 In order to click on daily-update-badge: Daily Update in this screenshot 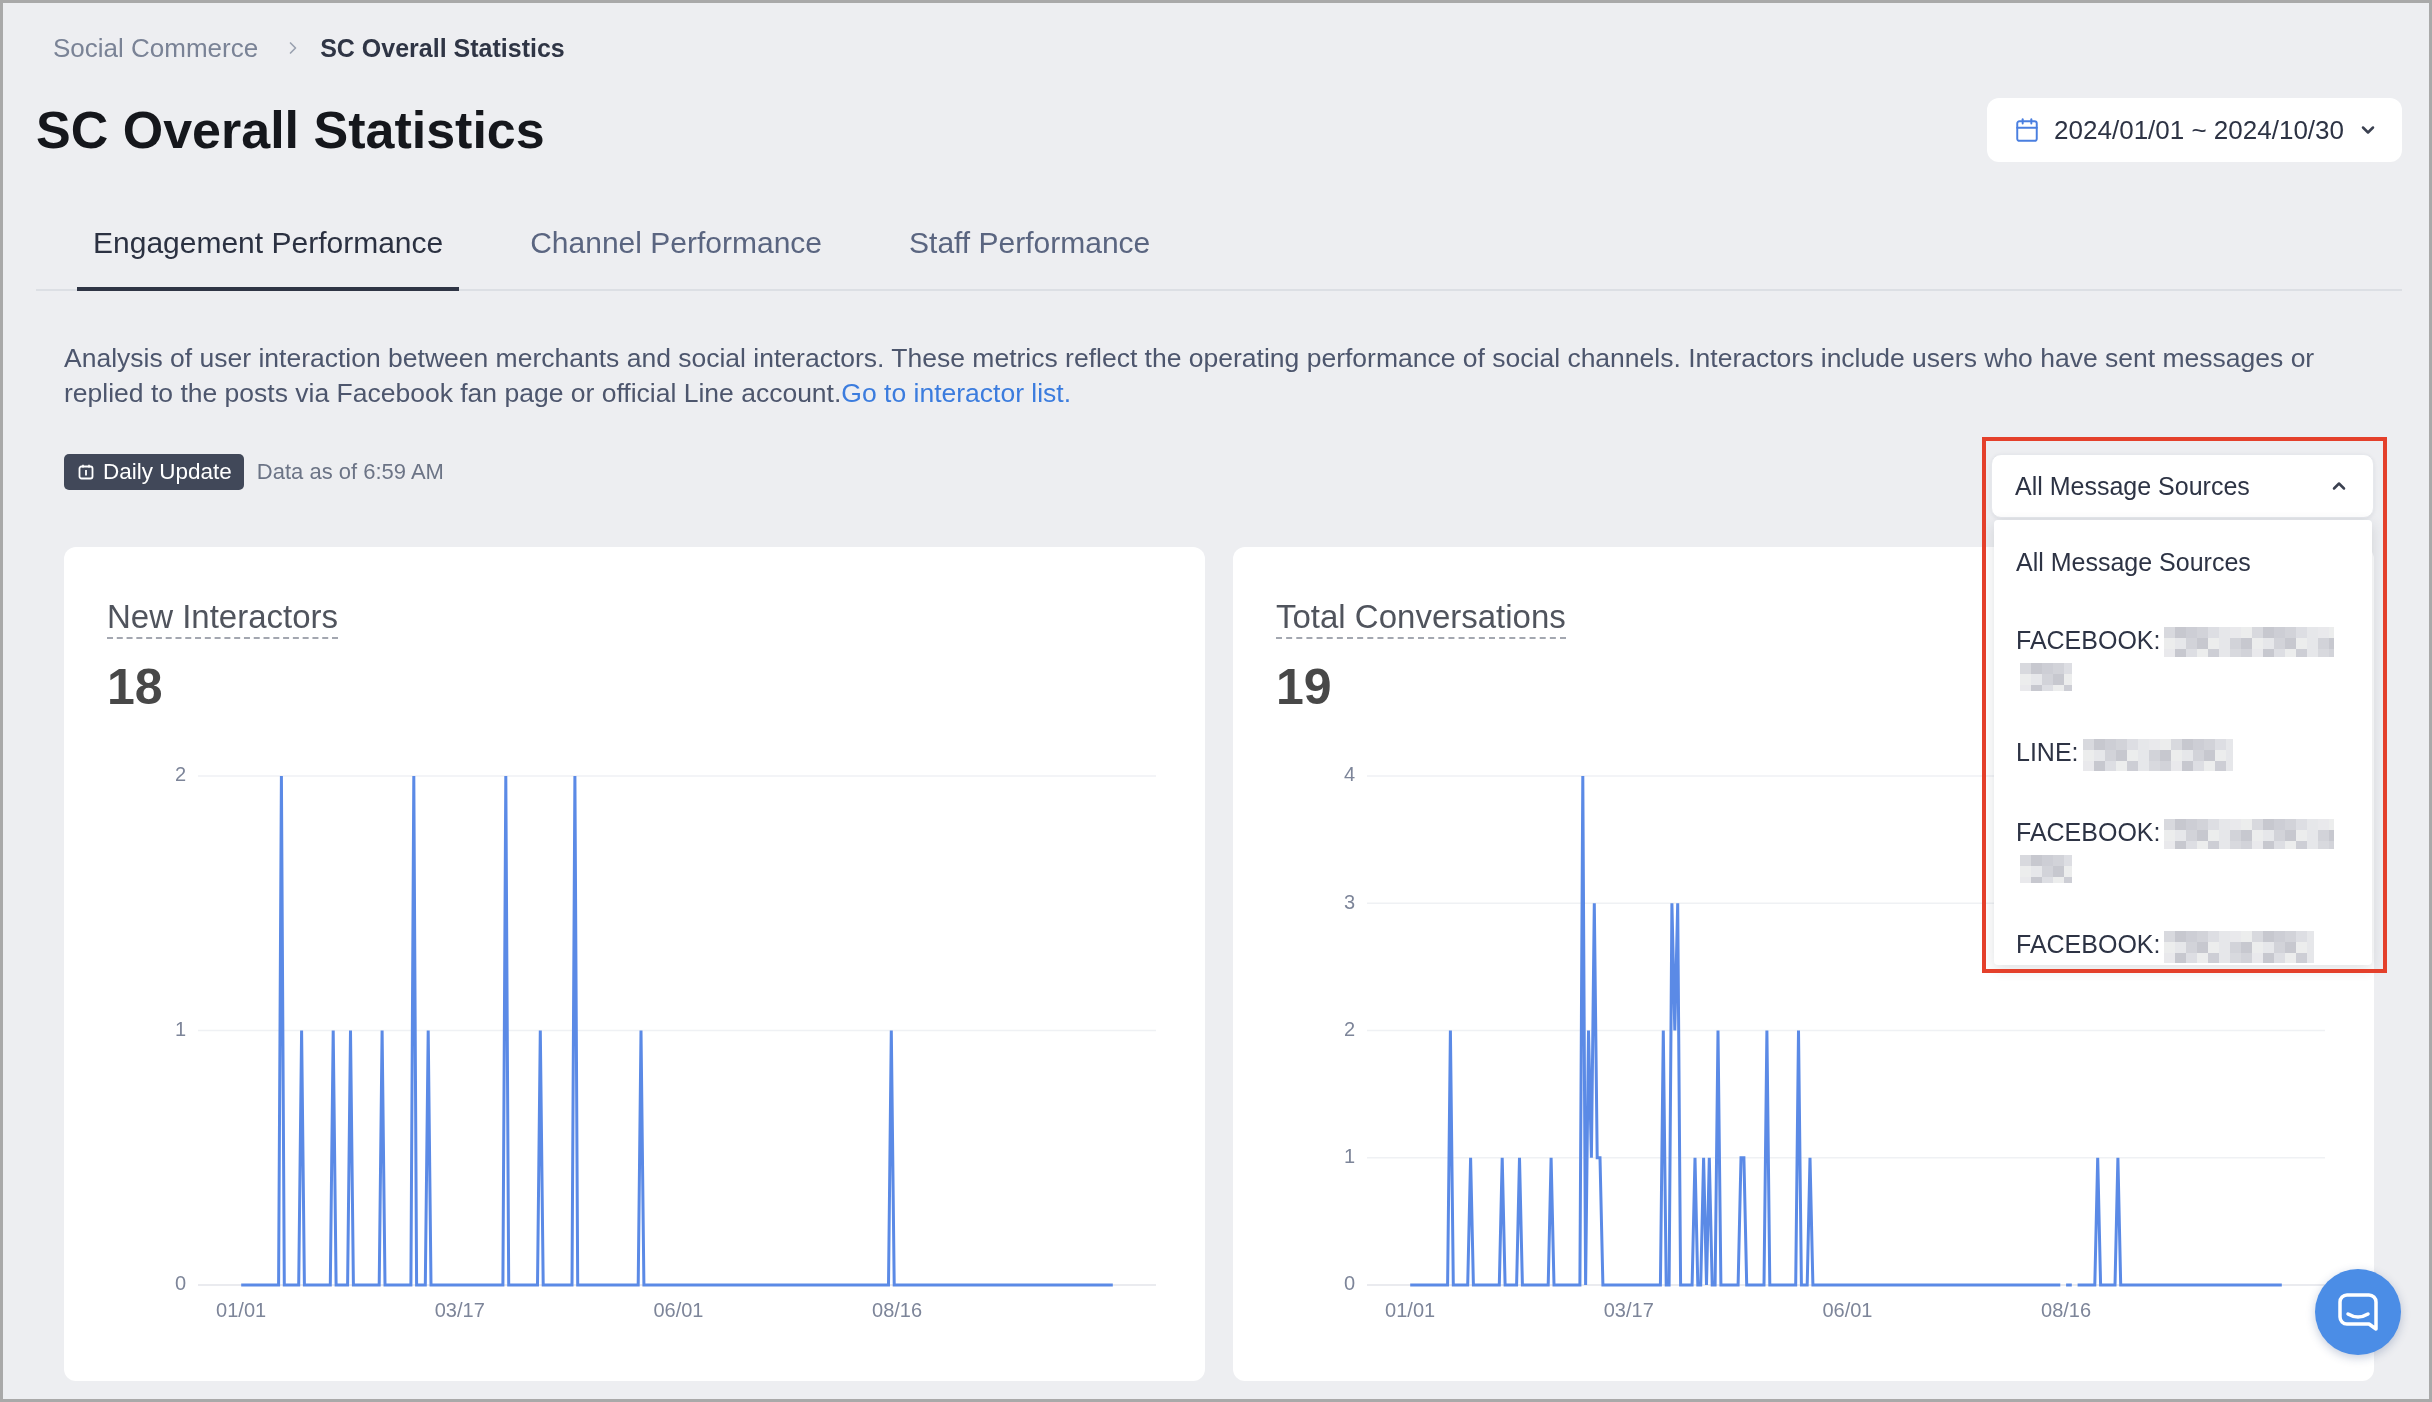, I will do `click(154, 472)`.